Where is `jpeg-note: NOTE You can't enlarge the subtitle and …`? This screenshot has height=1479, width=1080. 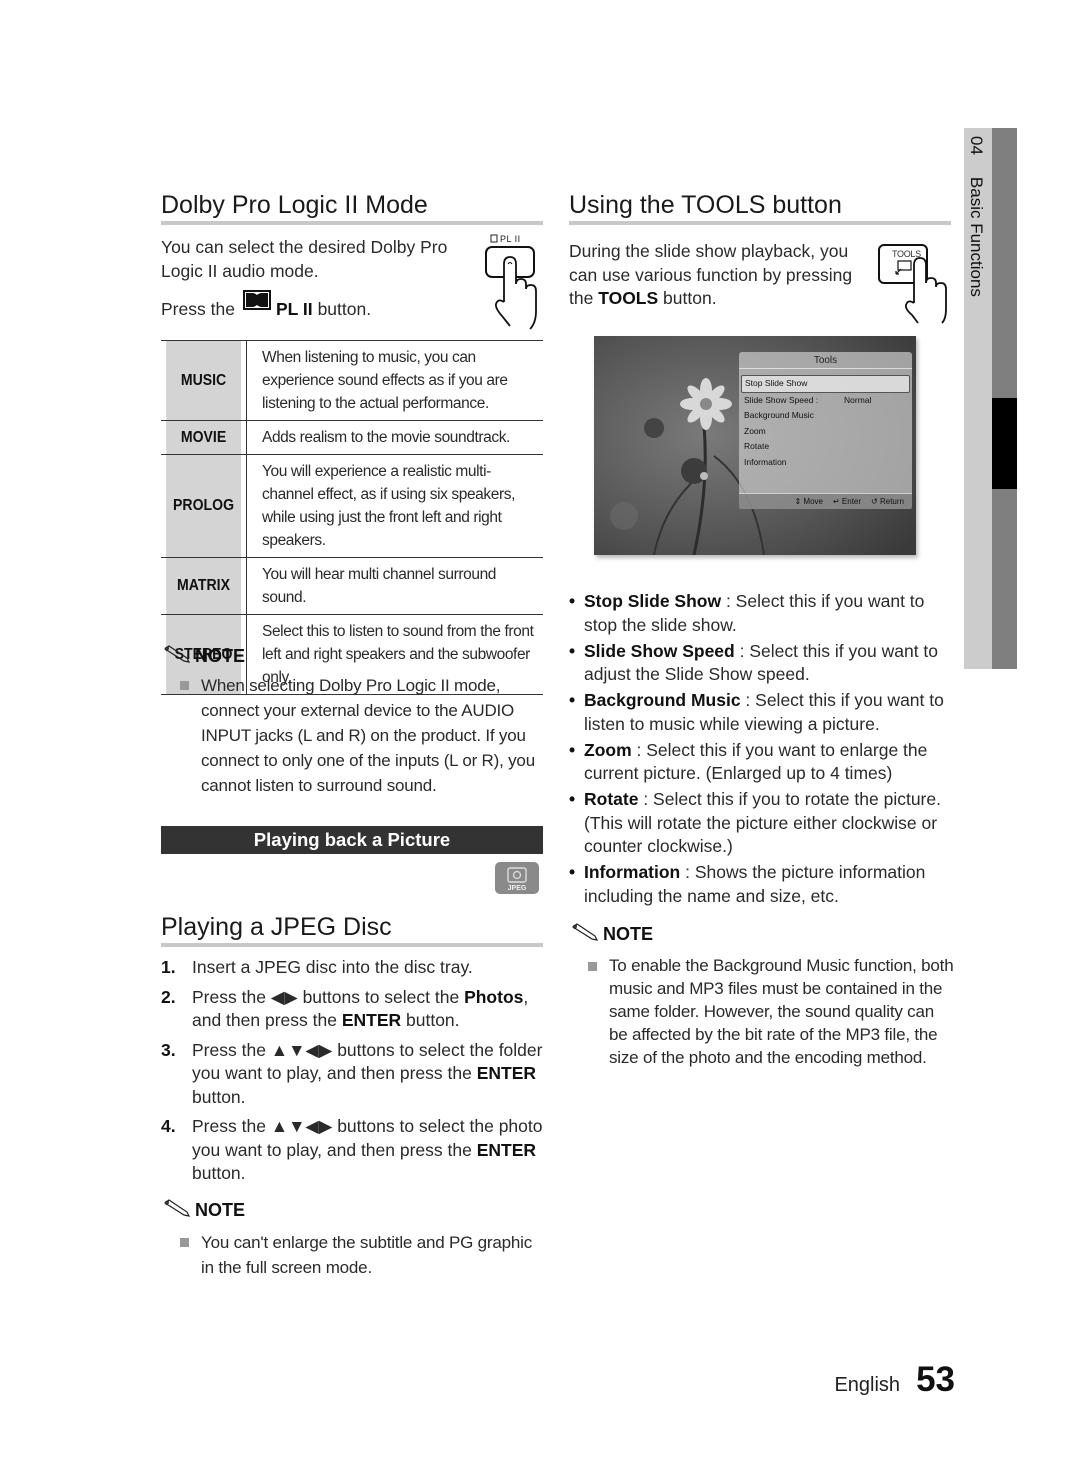
jpeg-note: NOTE You can't enlarge the subtitle and … is located at coordinates (353, 1239).